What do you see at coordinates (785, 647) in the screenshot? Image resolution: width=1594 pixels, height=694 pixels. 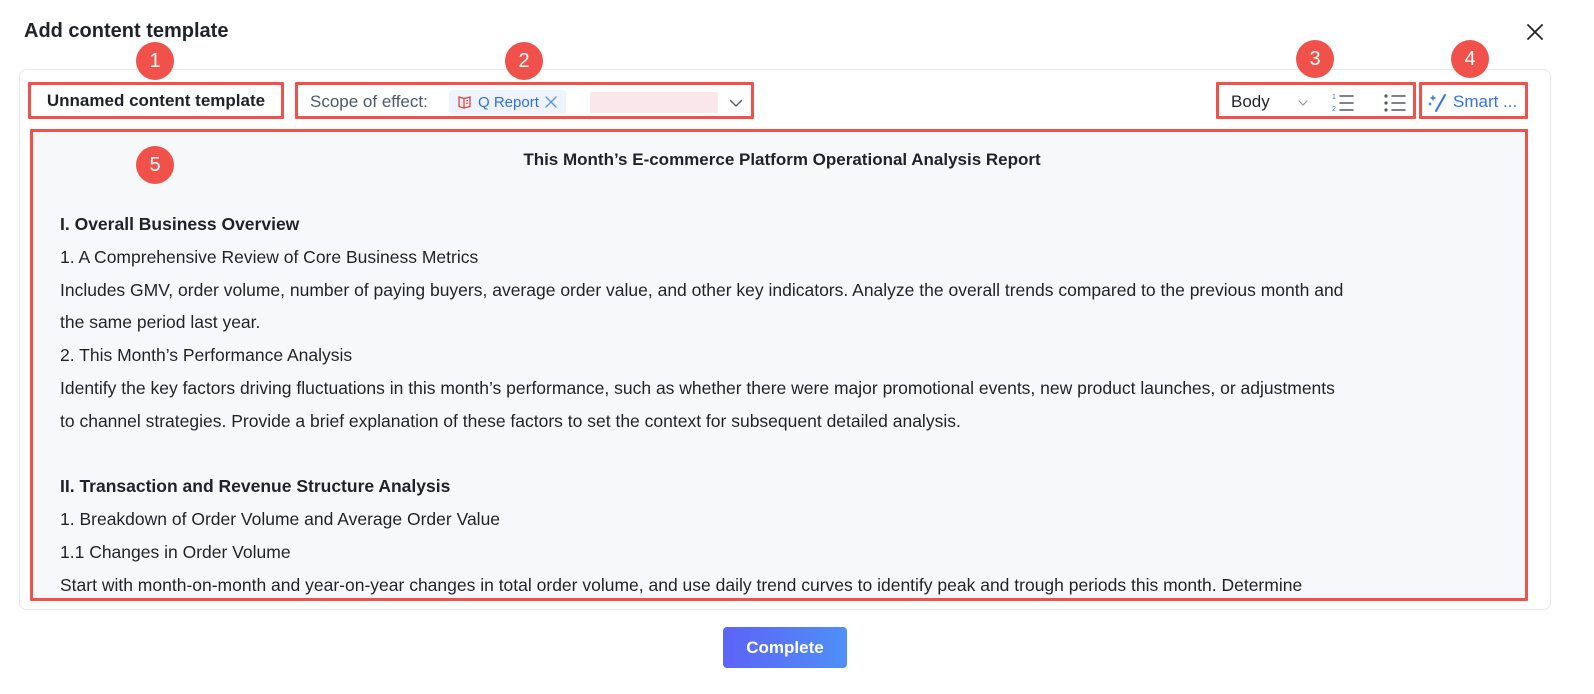 I see `complete-button: Complete` at bounding box center [785, 647].